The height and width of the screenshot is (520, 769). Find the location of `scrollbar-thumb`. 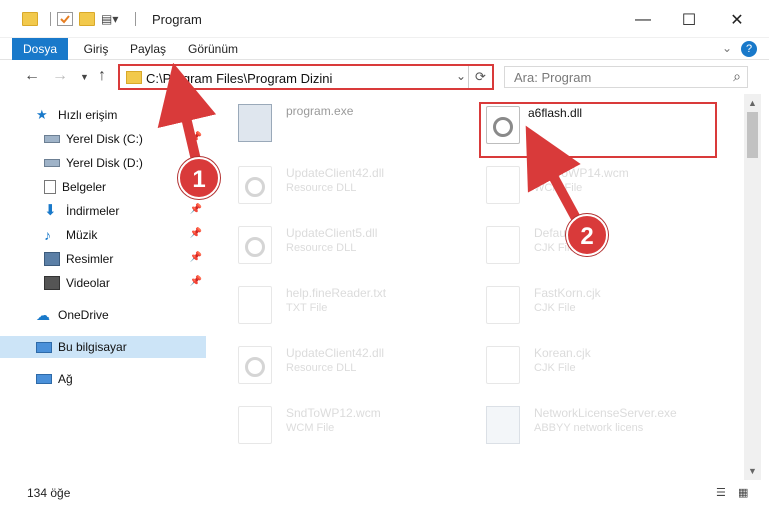

scrollbar-thumb is located at coordinates (752, 135).